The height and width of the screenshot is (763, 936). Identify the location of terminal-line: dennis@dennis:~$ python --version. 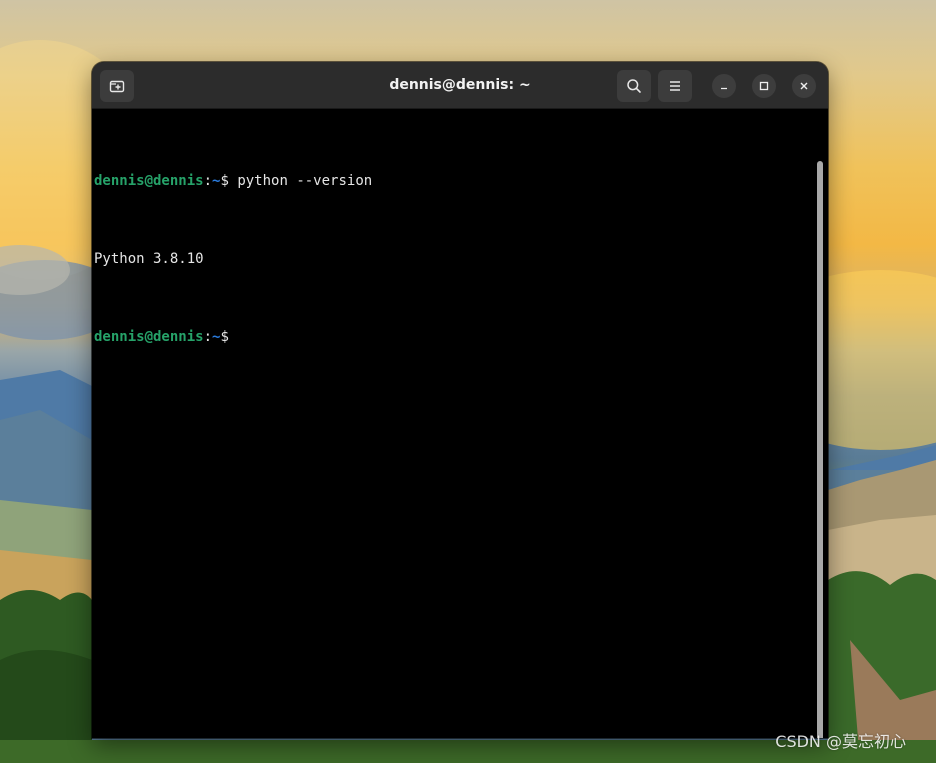
(233, 181).